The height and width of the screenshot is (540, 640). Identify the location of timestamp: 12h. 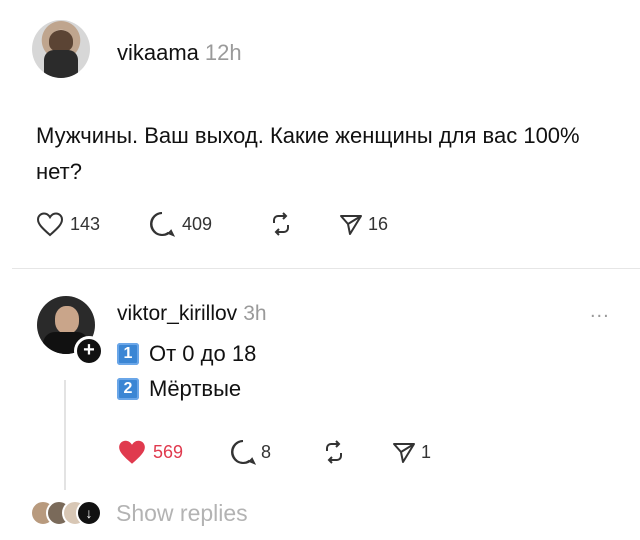
(223, 52).